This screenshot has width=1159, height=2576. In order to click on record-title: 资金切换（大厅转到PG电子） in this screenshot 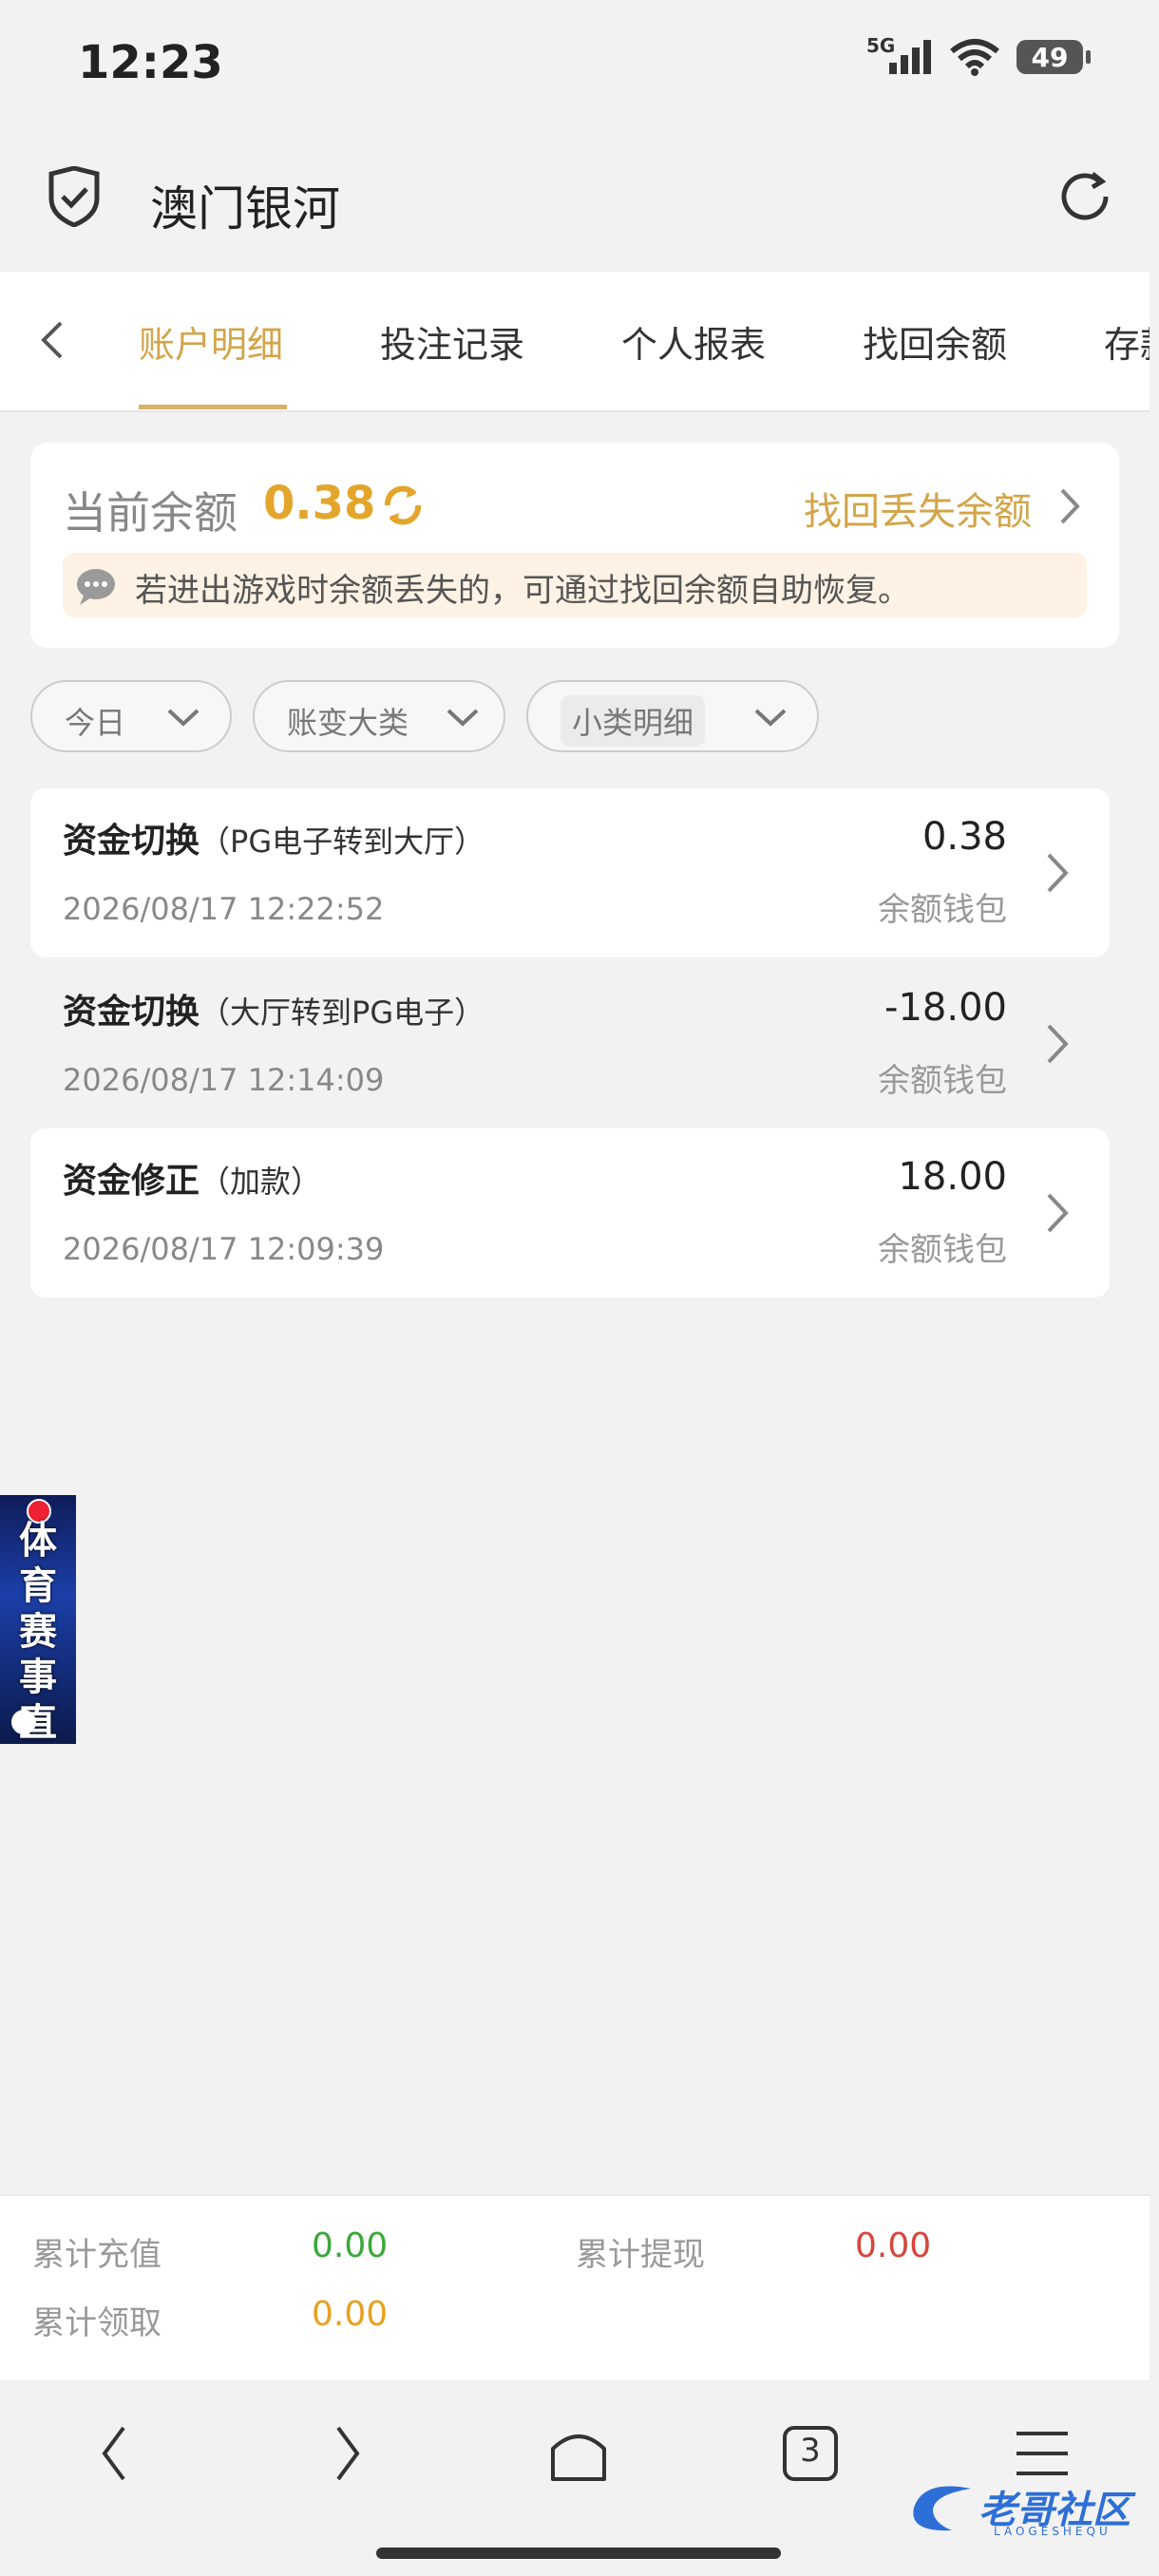, I will do `click(273, 1008)`.